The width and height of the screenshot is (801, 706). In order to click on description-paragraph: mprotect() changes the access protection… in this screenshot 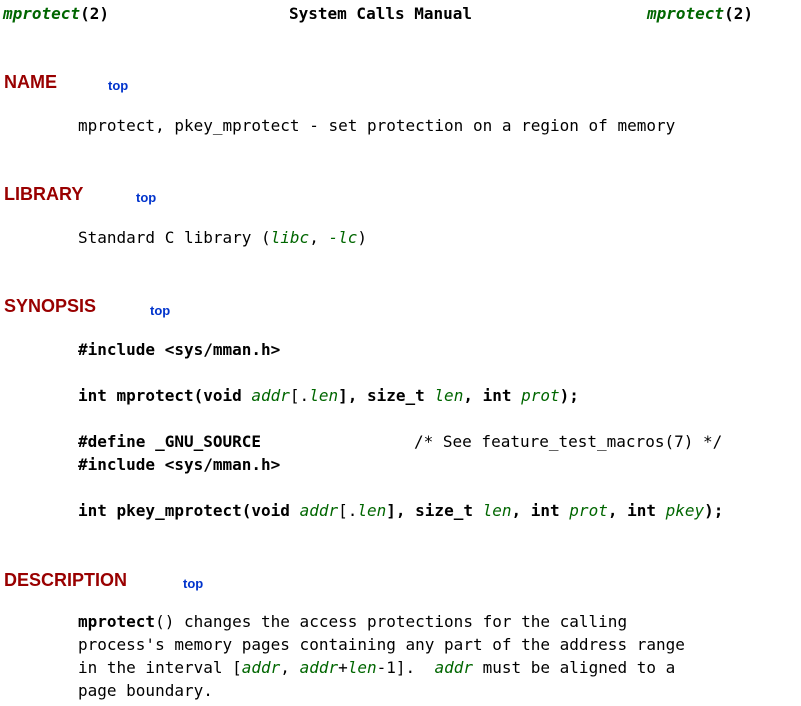, I will do `click(381, 656)`.